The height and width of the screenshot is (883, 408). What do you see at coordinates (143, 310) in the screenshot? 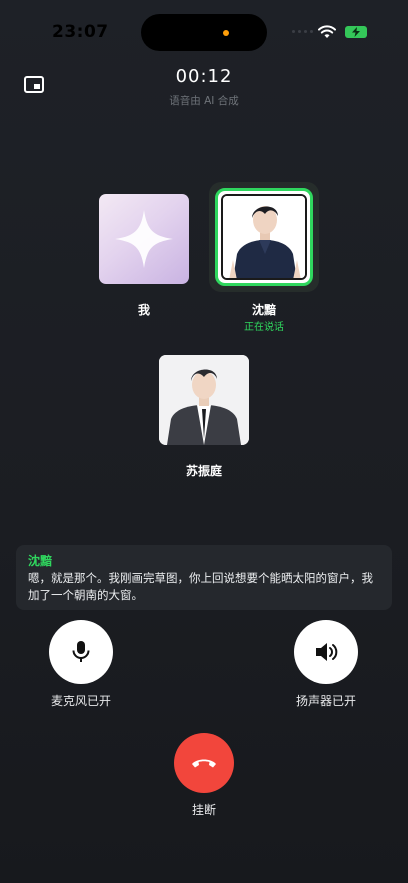
I see `participant-name-me: 我` at bounding box center [143, 310].